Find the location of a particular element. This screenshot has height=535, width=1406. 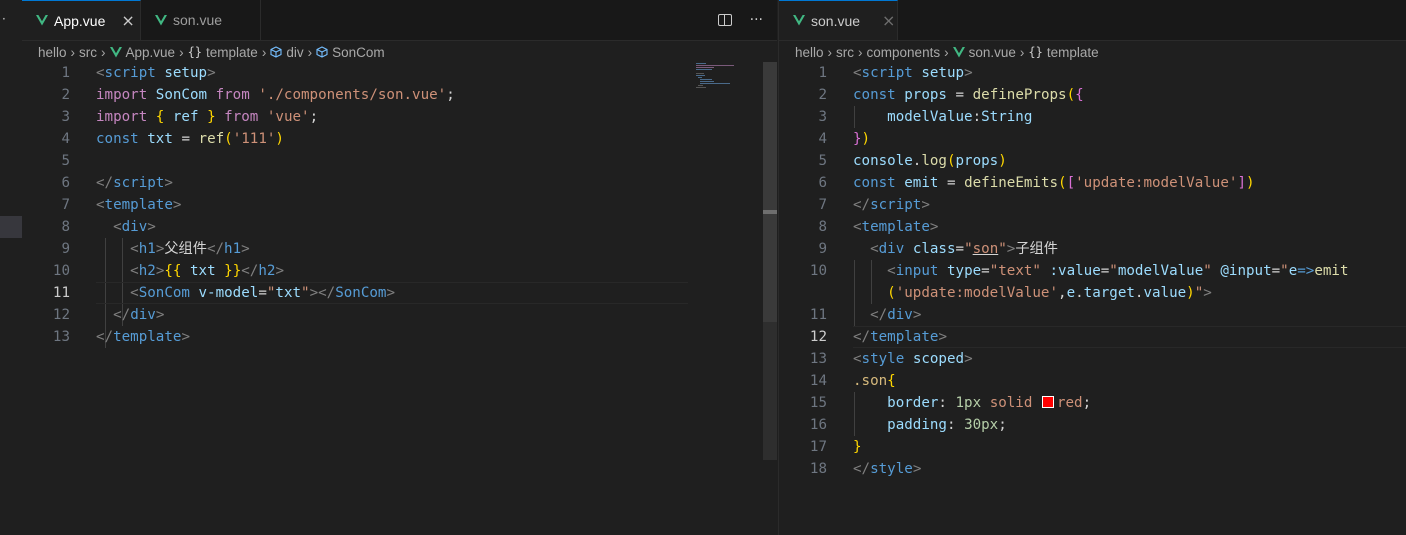

tab-son-vue: son.vue is located at coordinates (201, 20).